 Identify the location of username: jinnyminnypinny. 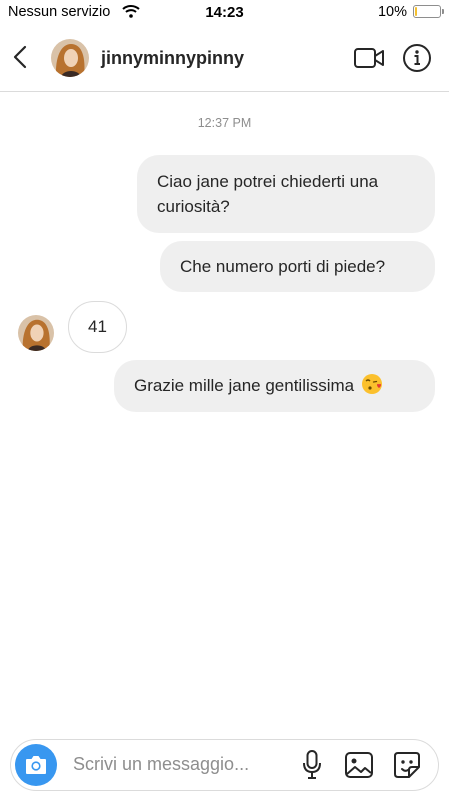
(172, 58).